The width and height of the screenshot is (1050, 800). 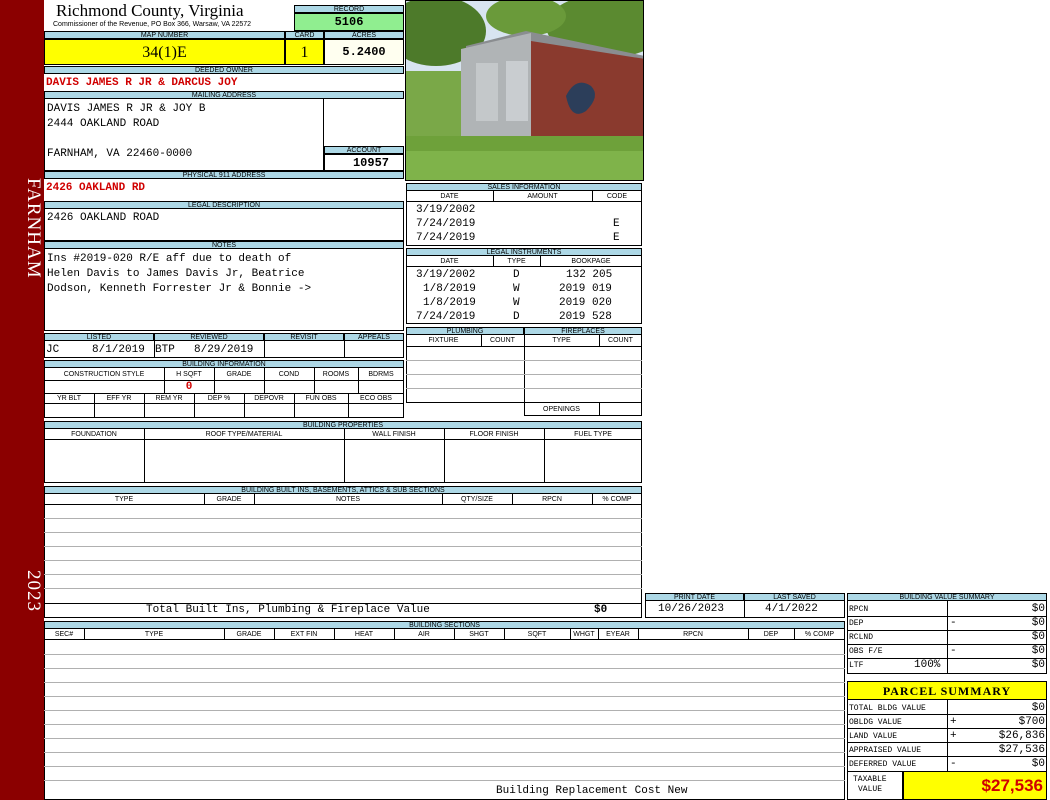 I want to click on card-value: 1, so click(x=304, y=52).